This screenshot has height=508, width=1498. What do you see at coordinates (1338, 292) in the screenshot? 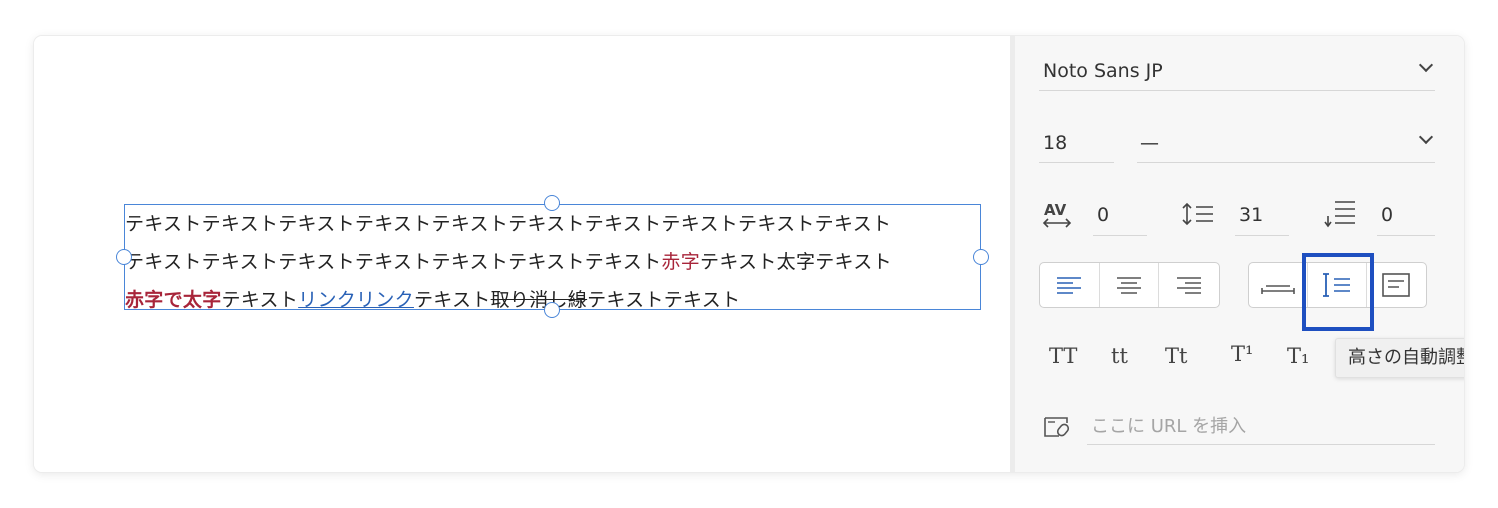
I see `annotation-highlight-box` at bounding box center [1338, 292].